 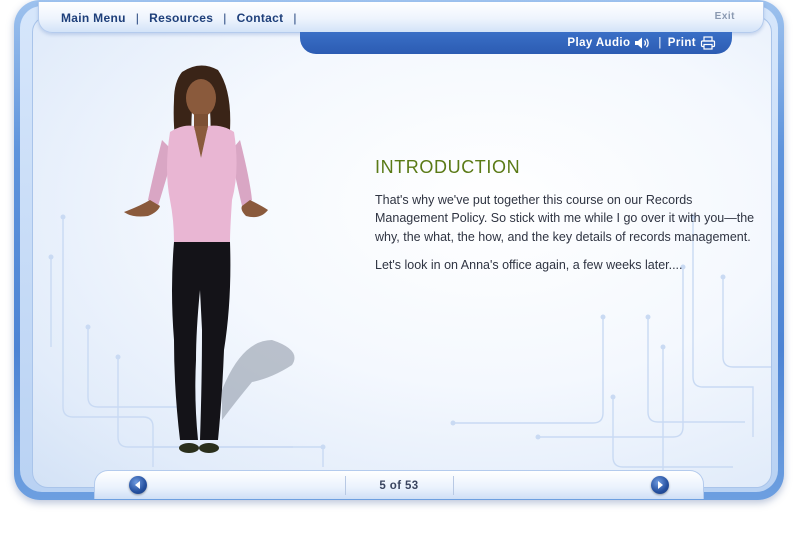 I want to click on utility-controls: Play Audio | Print, so click(x=641, y=43).